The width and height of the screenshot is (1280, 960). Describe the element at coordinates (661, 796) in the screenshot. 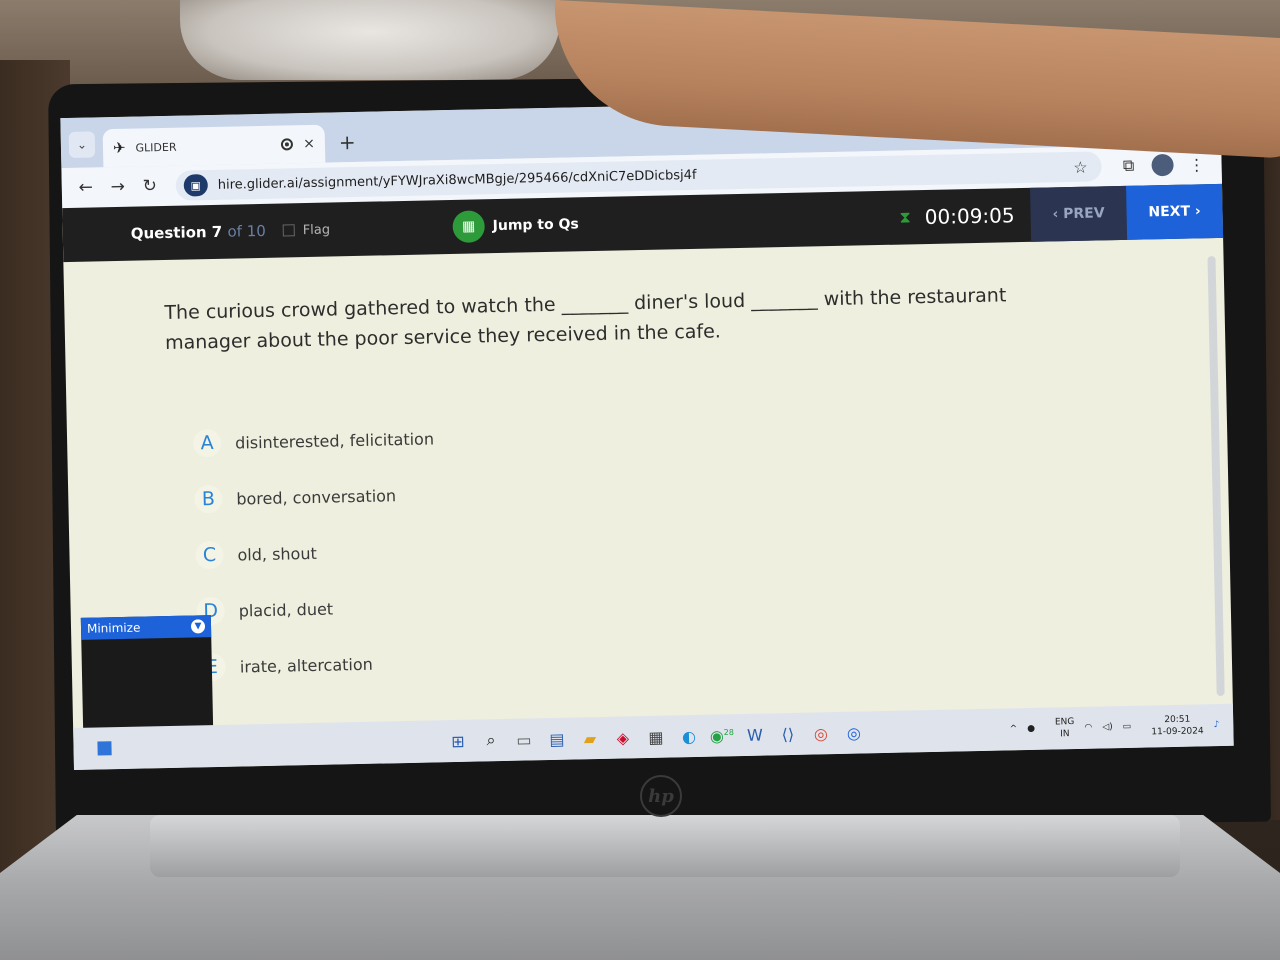

I see `hp-logo: hp` at that location.